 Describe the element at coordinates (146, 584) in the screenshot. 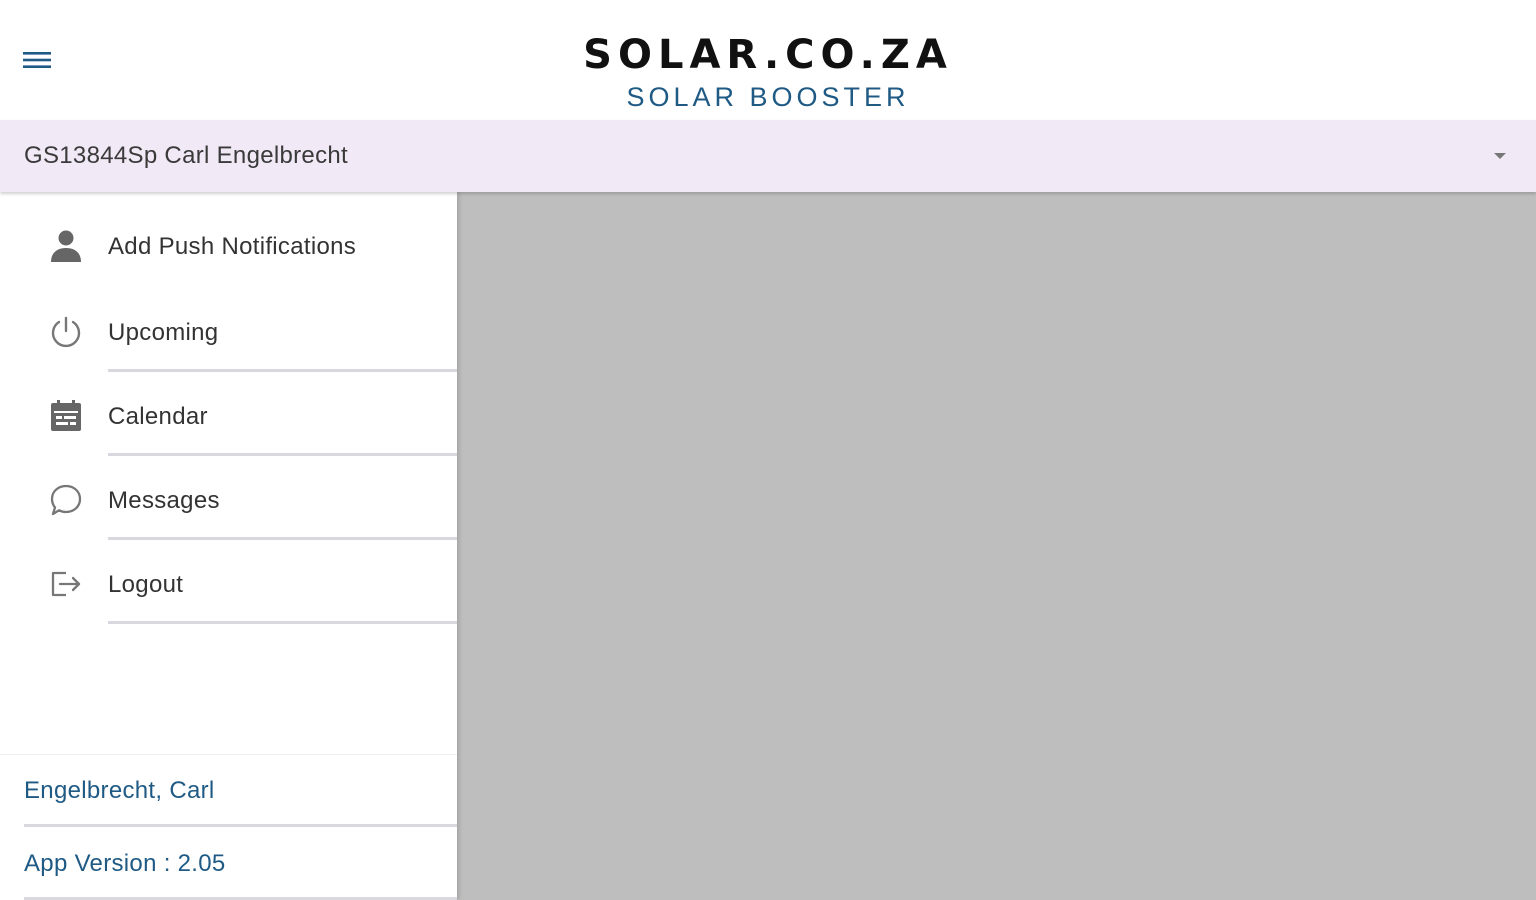

I see `menu-item-label: Logout` at that location.